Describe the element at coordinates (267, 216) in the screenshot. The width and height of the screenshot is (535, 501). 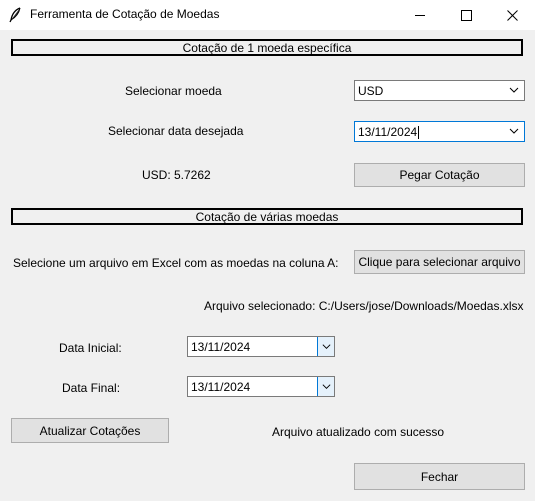
I see `multi-currency-section-title: Cotação de várias moedas` at that location.